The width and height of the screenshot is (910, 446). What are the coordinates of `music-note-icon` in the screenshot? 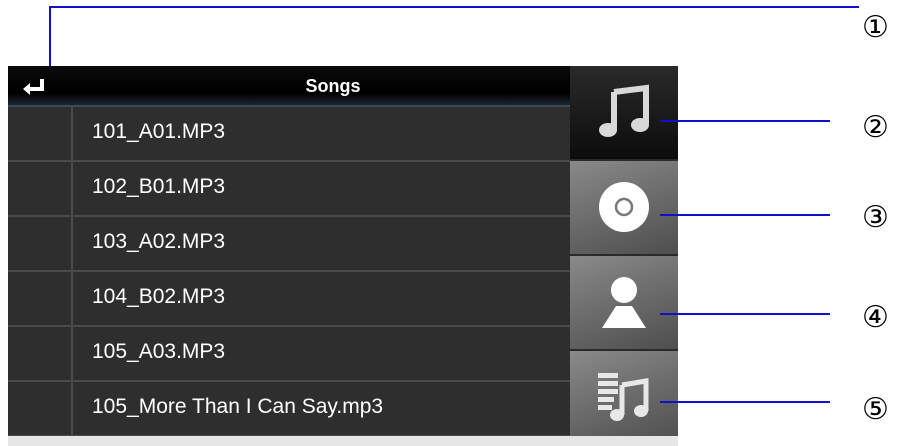 It's located at (624, 110).